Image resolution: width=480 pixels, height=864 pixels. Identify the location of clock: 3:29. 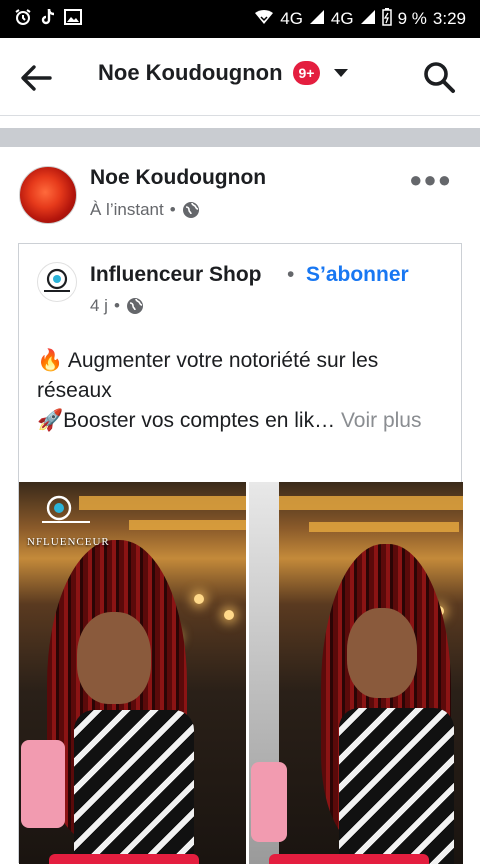
(449, 18).